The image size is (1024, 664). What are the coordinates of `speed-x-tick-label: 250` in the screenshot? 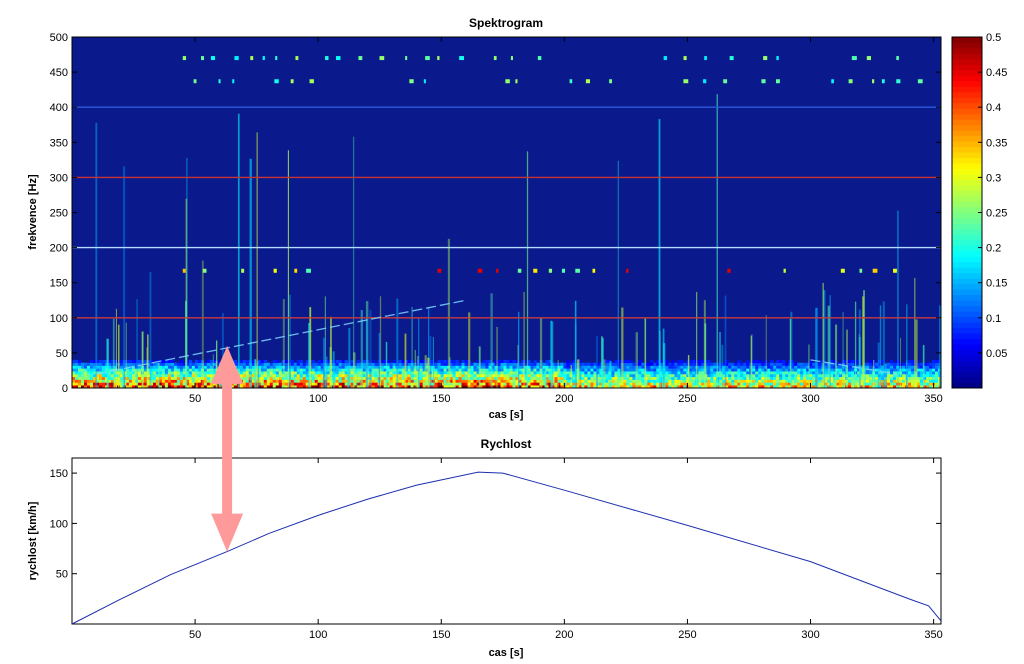 It's located at (687, 635).